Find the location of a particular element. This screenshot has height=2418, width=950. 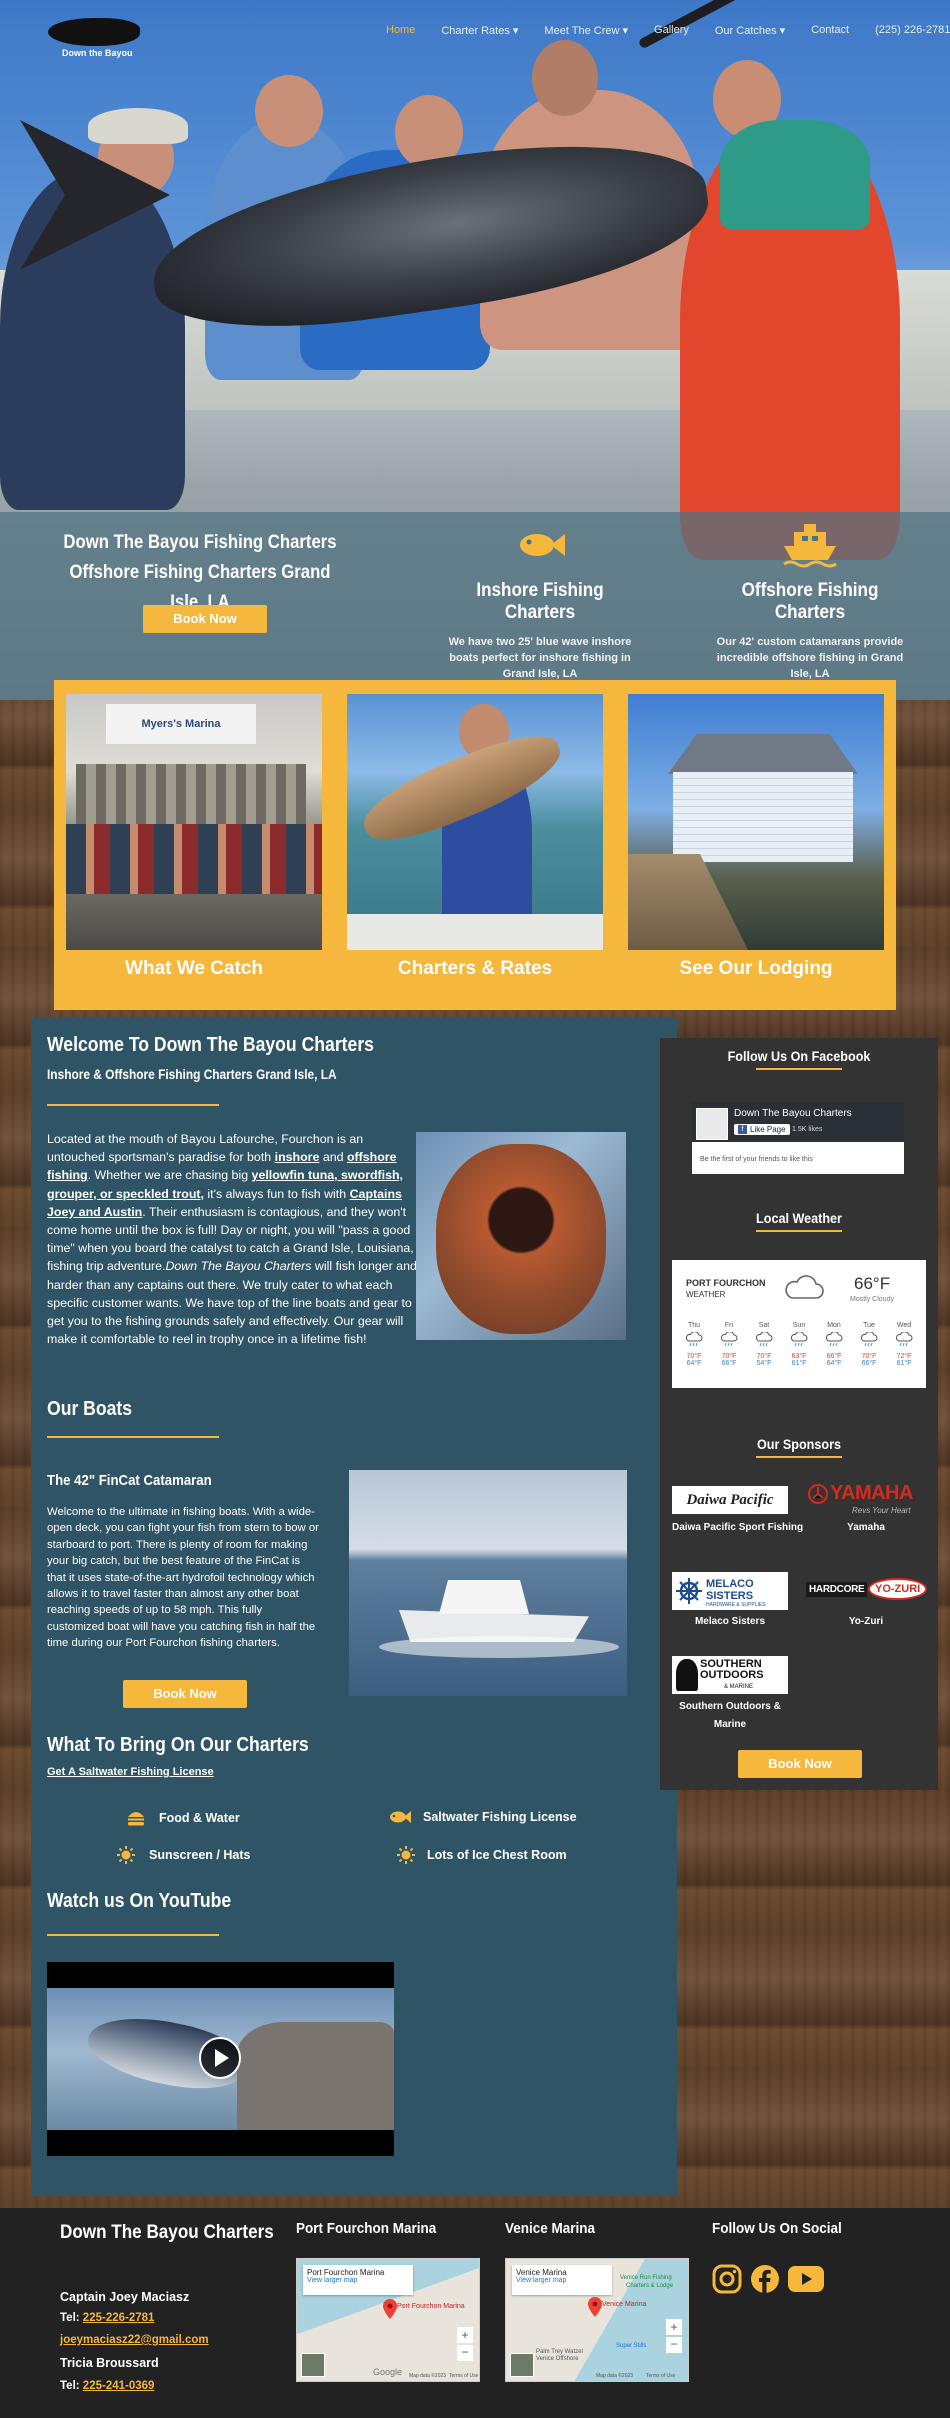

facebook-icon is located at coordinates (765, 2279).